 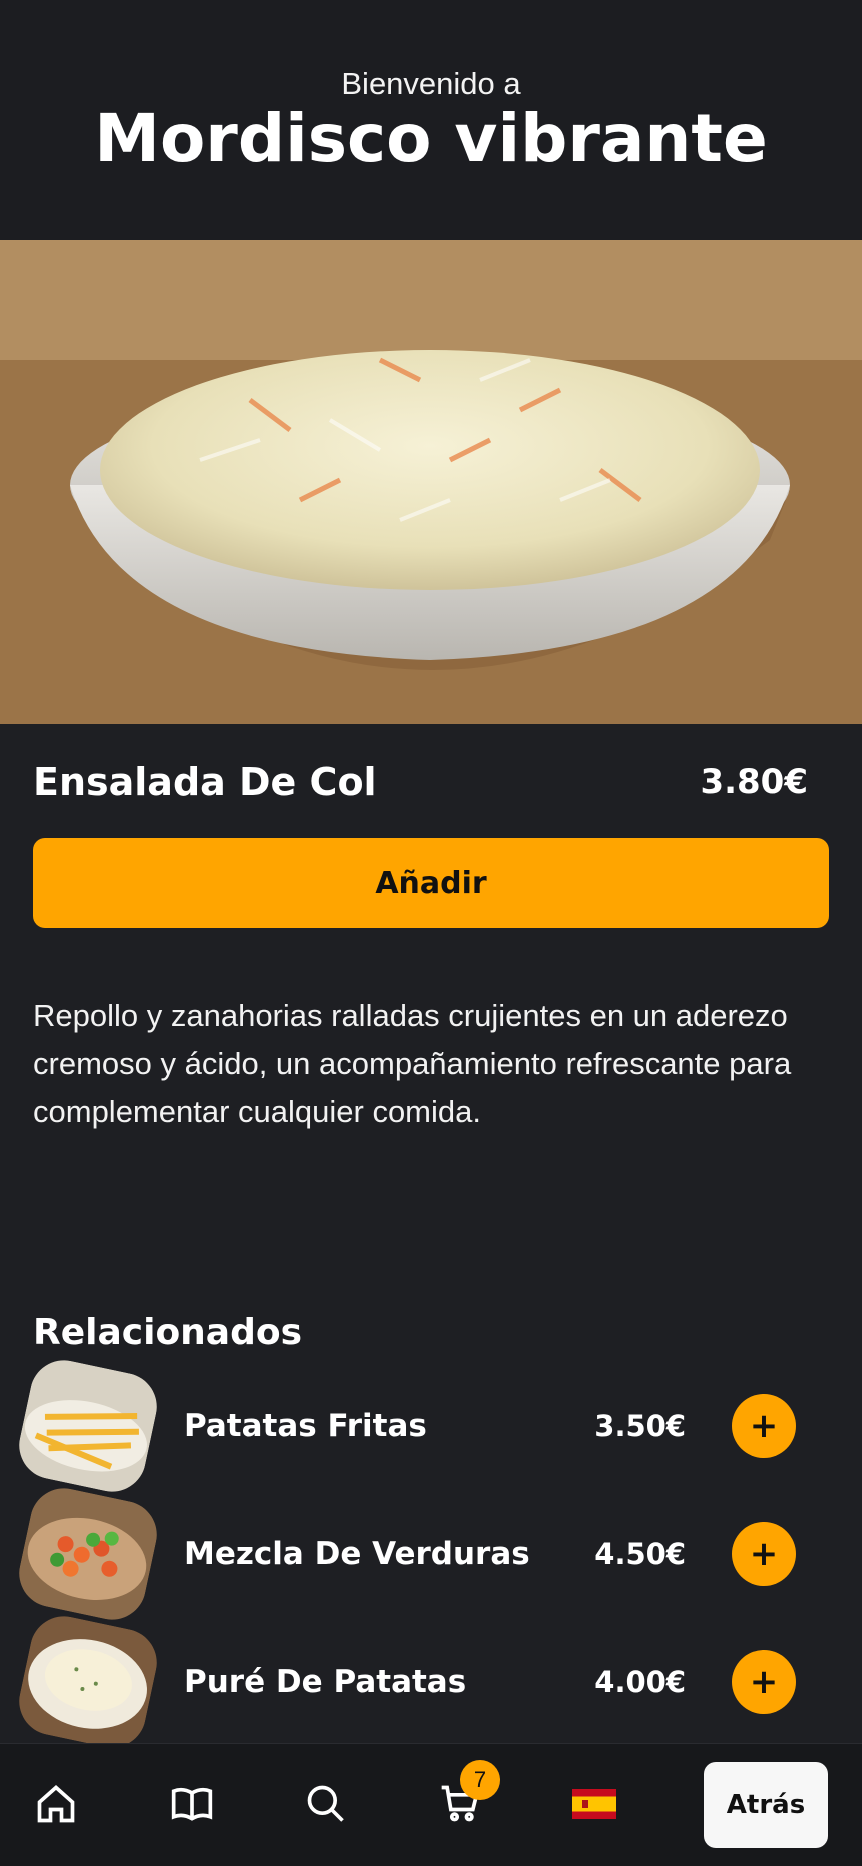 I want to click on home-icon, so click(x=56, y=1804).